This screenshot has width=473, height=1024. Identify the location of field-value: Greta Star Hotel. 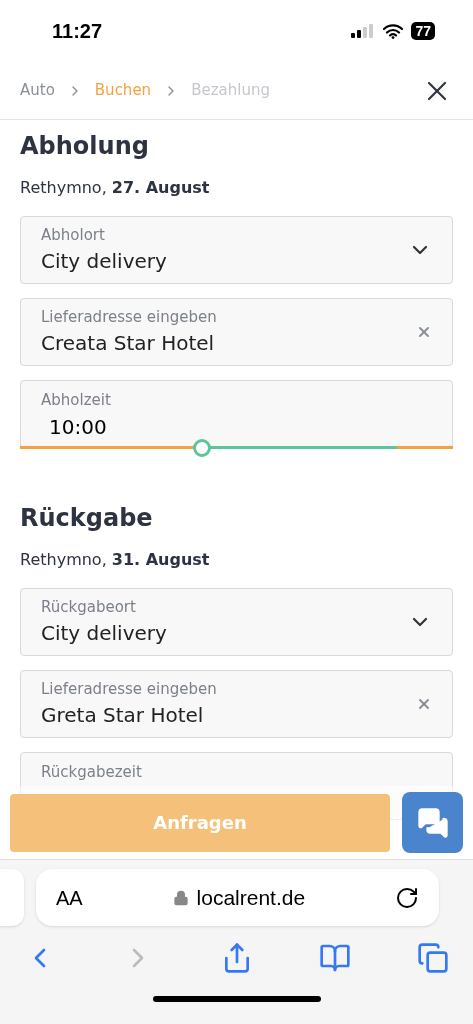
(123, 716).